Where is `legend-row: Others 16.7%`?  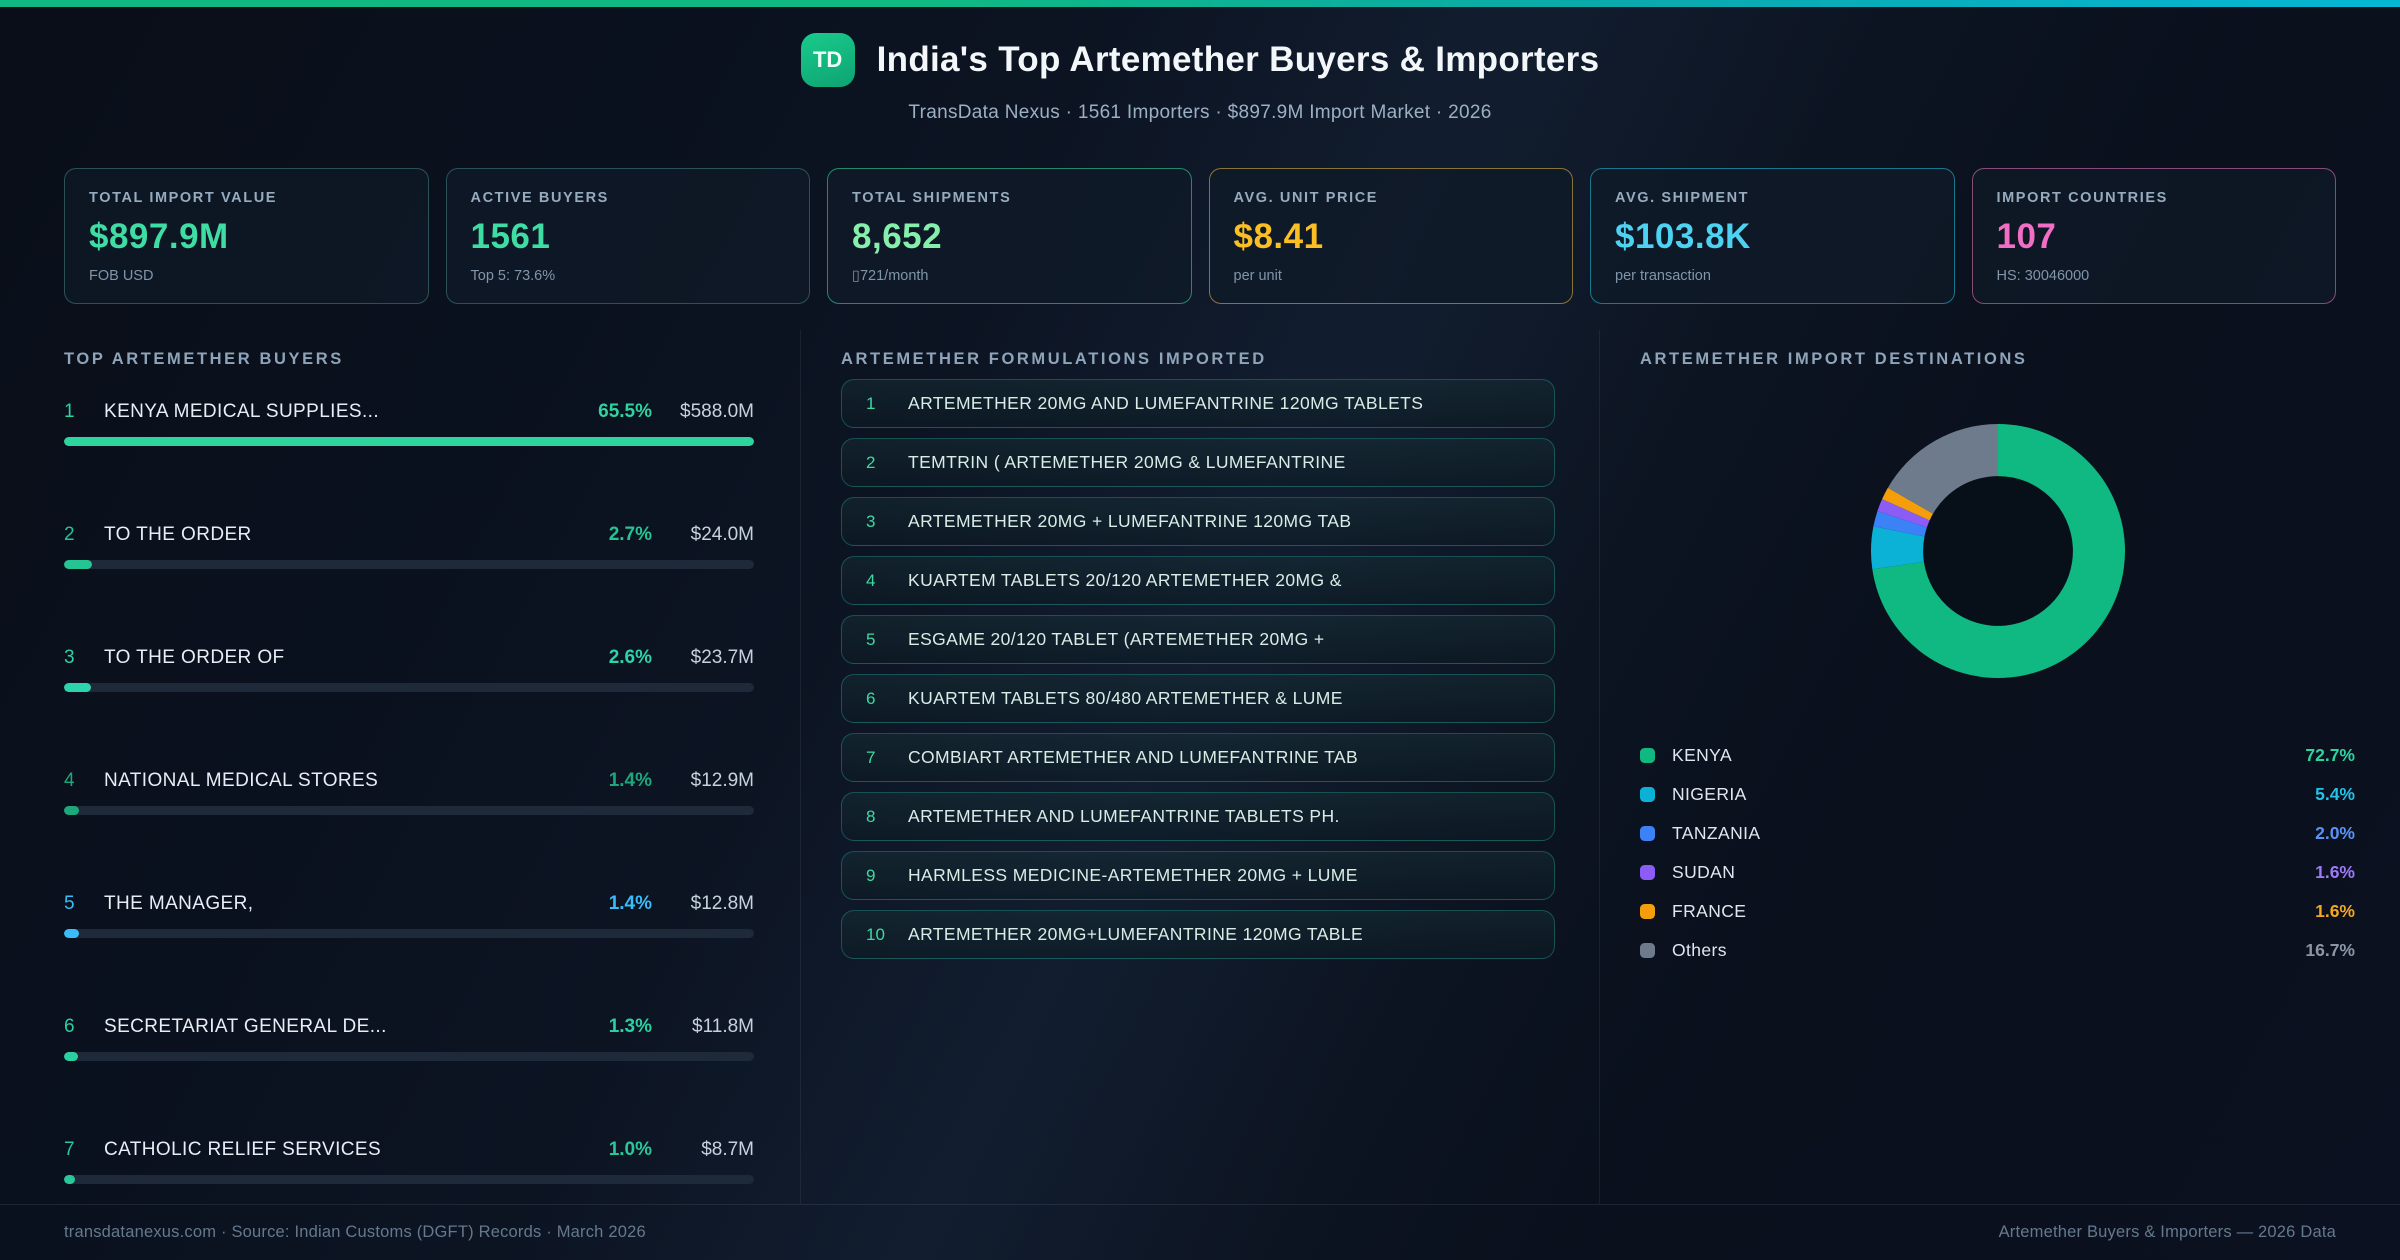
legend-row: Others 16.7% is located at coordinates (1997, 950).